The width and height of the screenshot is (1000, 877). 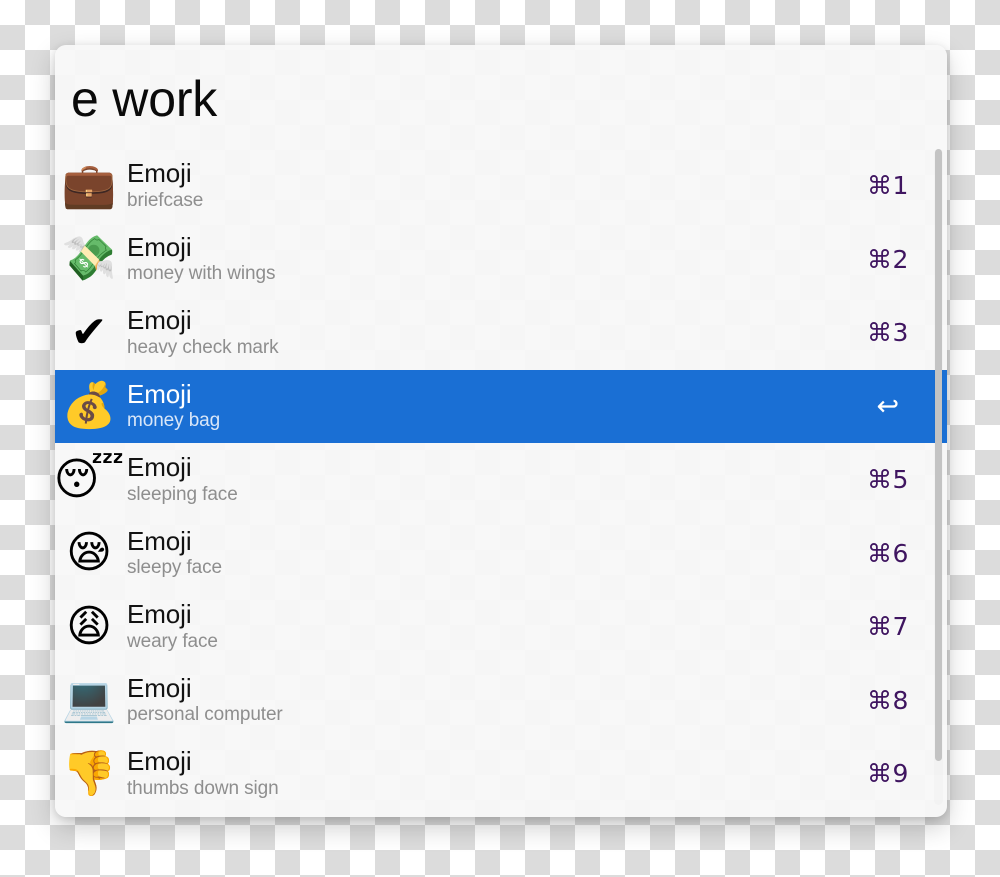 I want to click on result-text: Emoji weary face, so click(x=472, y=626).